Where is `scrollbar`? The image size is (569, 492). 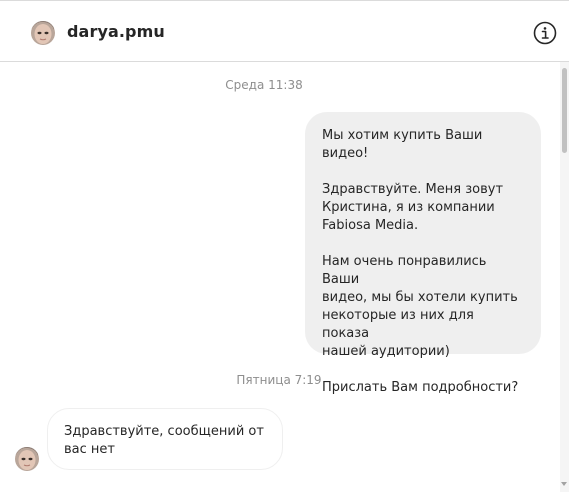
scrollbar is located at coordinates (564, 277).